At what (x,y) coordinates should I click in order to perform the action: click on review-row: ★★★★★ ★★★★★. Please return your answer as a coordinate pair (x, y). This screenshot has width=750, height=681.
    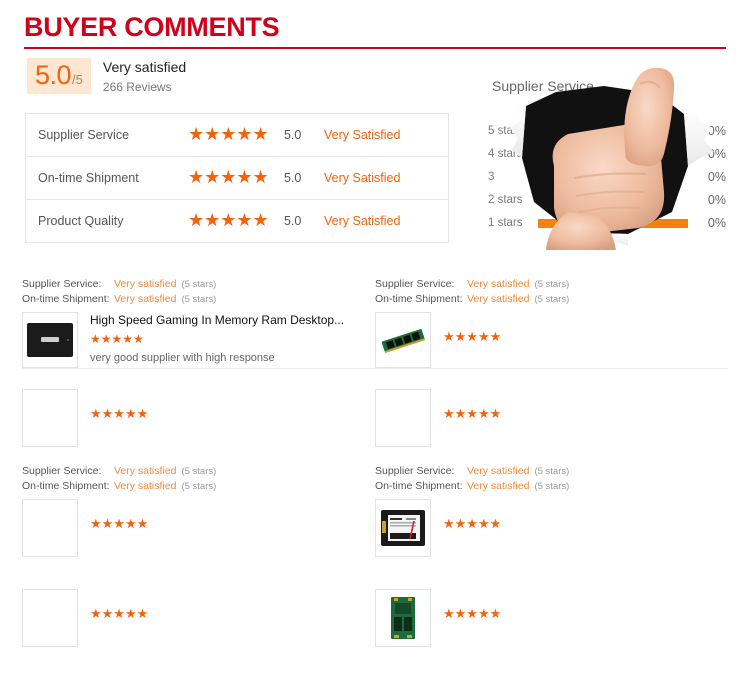
    Looking at the image, I should click on (375, 615).